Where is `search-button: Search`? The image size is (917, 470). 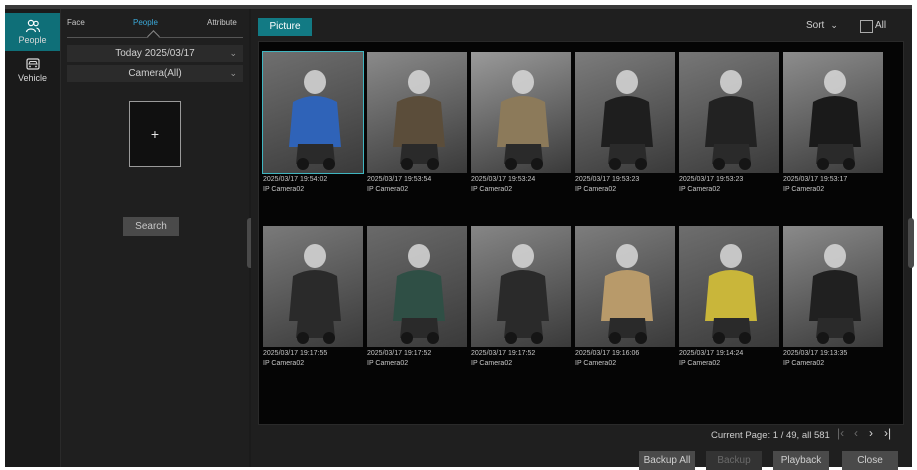
search-button: Search is located at coordinates (151, 226).